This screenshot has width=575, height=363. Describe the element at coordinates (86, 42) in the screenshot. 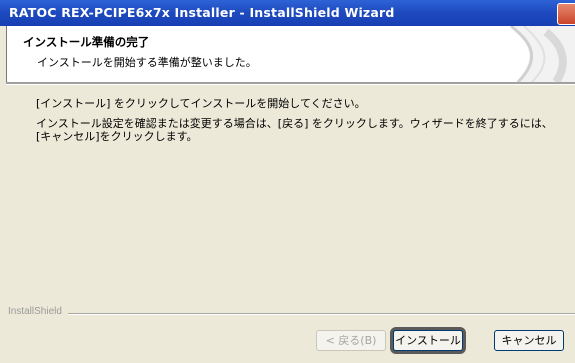

I see `header-title: インストール準備の完了` at that location.